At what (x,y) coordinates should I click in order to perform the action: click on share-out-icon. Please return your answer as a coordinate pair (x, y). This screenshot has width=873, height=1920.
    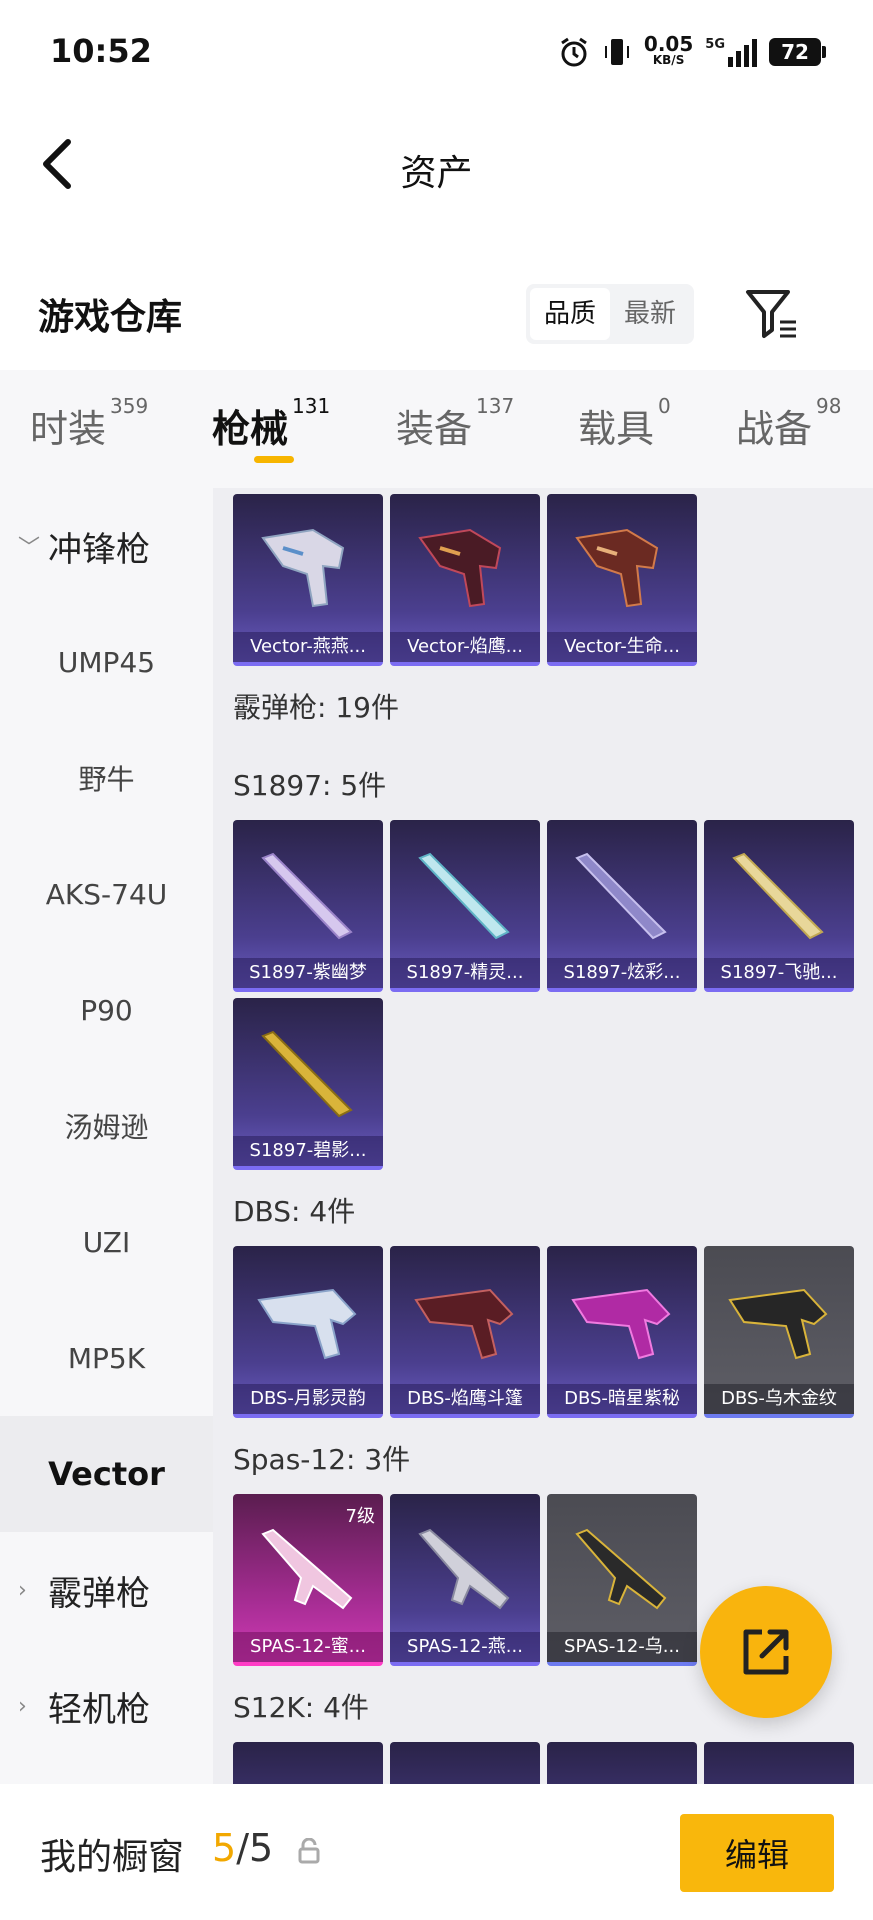
    Looking at the image, I should click on (766, 1652).